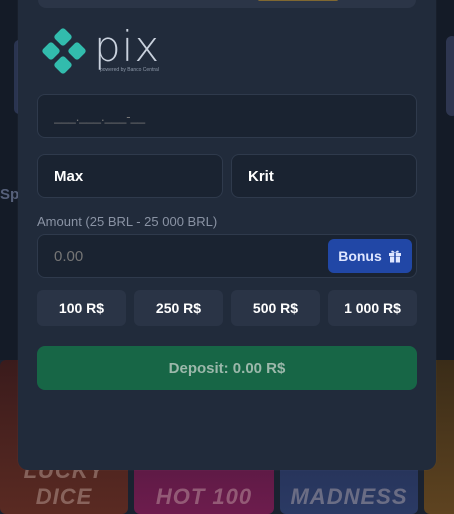 This screenshot has height=514, width=454. Describe the element at coordinates (129, 70) in the screenshot. I see `pix-powered-by: powered by Banco Central` at that location.